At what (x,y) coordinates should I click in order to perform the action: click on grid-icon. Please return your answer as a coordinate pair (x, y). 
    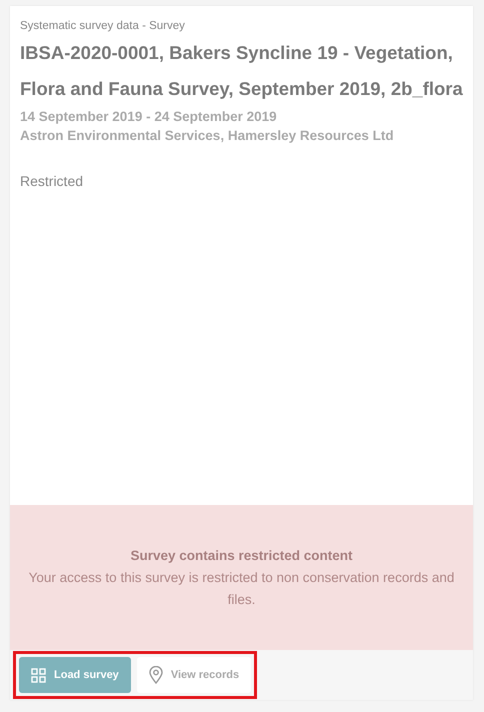
    Looking at the image, I should click on (38, 675).